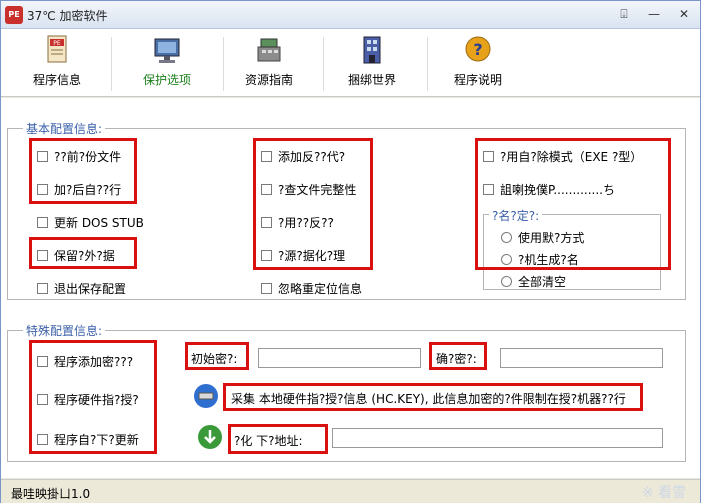 This screenshot has width=701, height=503. I want to click on initial-password-label: 初始密?:, so click(214, 359).